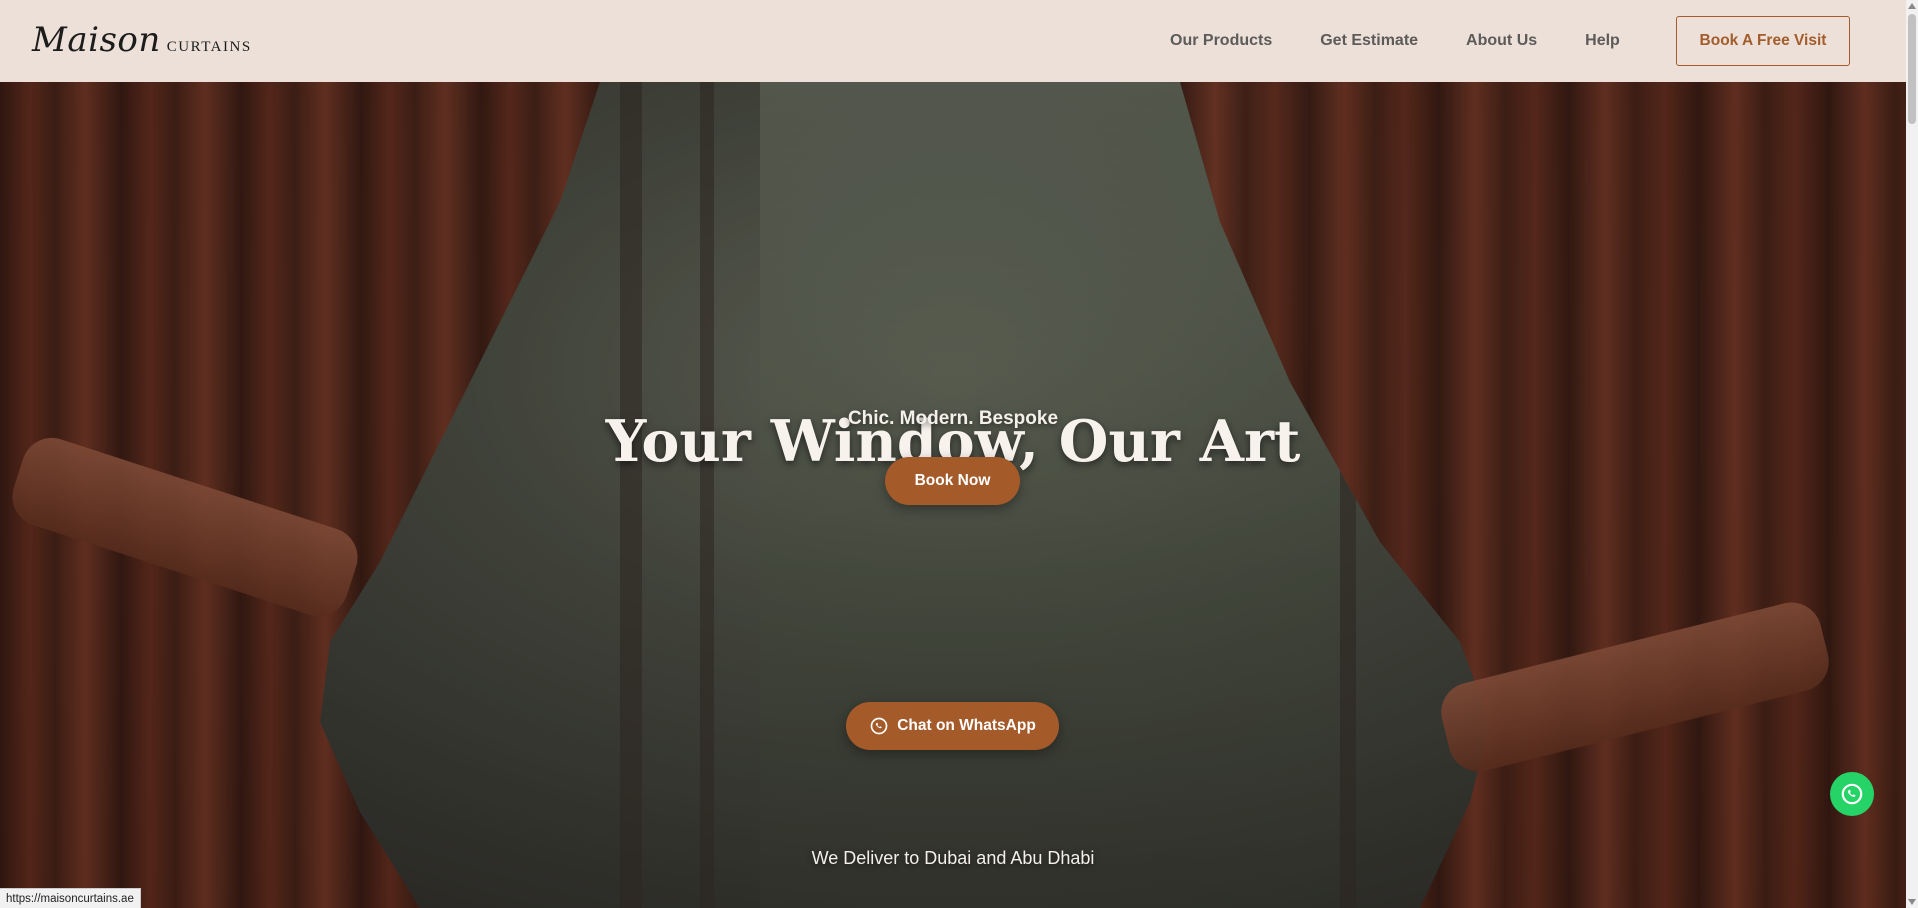 The height and width of the screenshot is (908, 1918). I want to click on logo-script-text: Maison, so click(96, 40).